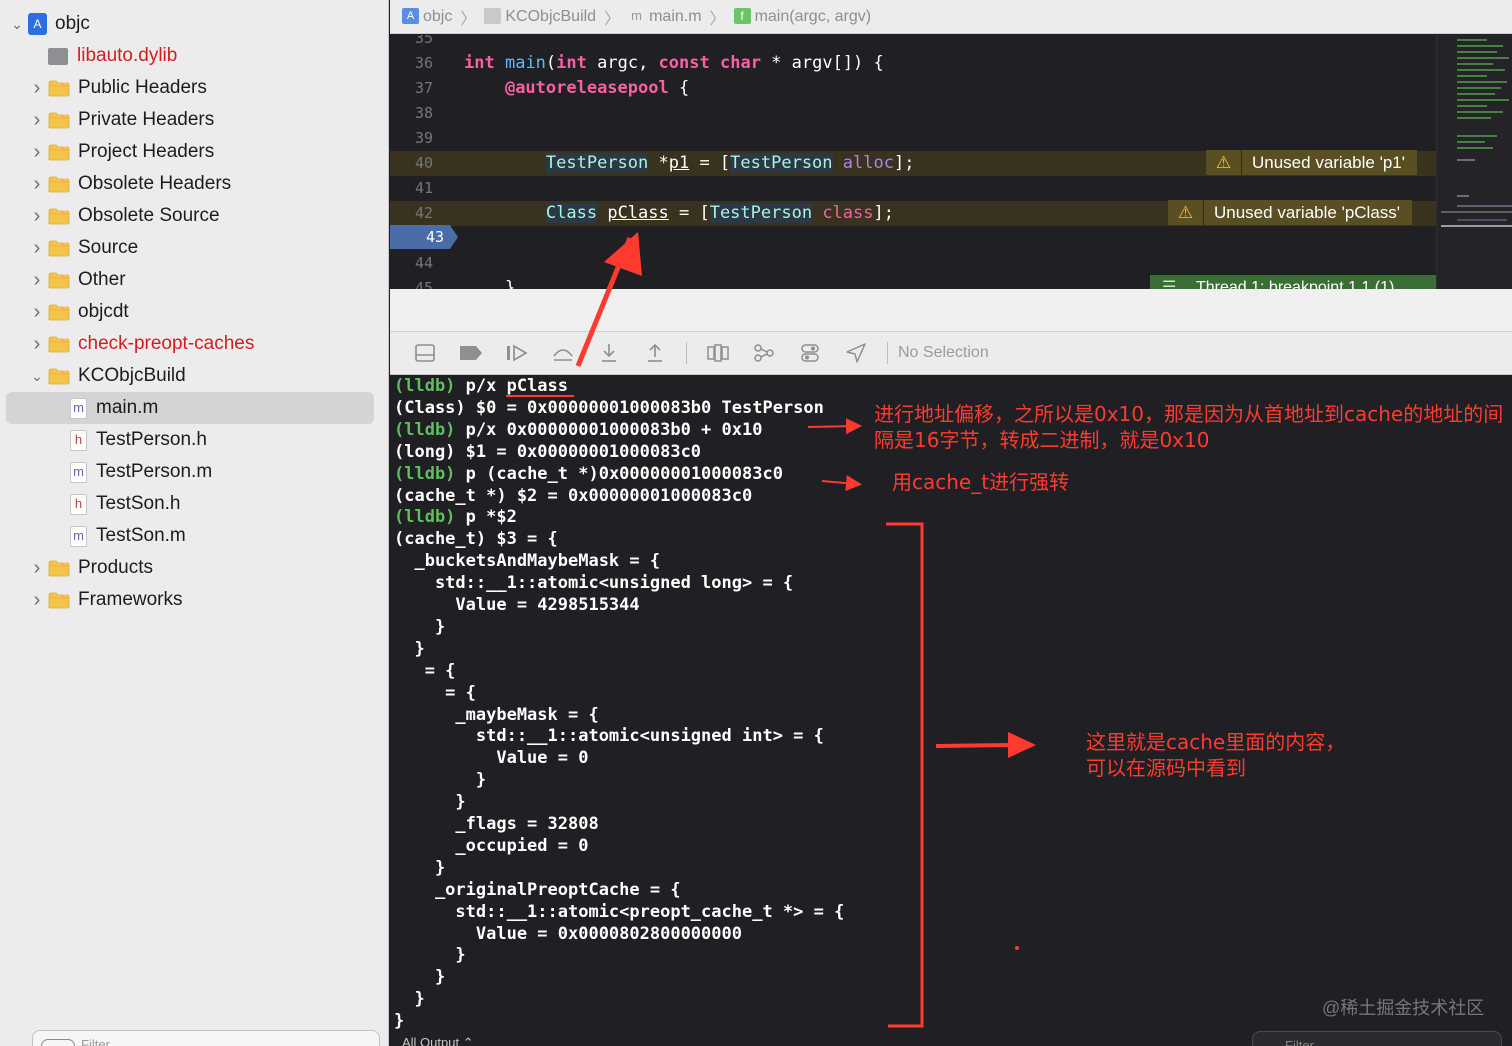 This screenshot has height=1046, width=1512. I want to click on line-number: 40, so click(417, 163).